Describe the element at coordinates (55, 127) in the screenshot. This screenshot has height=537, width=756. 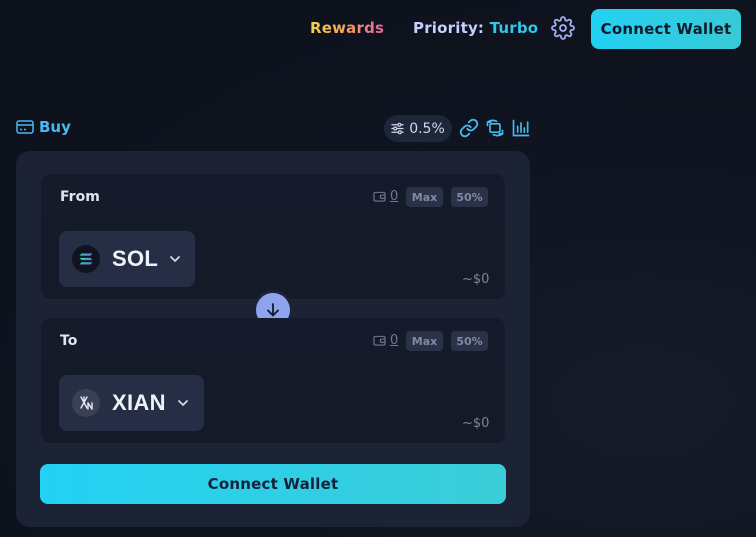
I see `buy-label: Buy` at that location.